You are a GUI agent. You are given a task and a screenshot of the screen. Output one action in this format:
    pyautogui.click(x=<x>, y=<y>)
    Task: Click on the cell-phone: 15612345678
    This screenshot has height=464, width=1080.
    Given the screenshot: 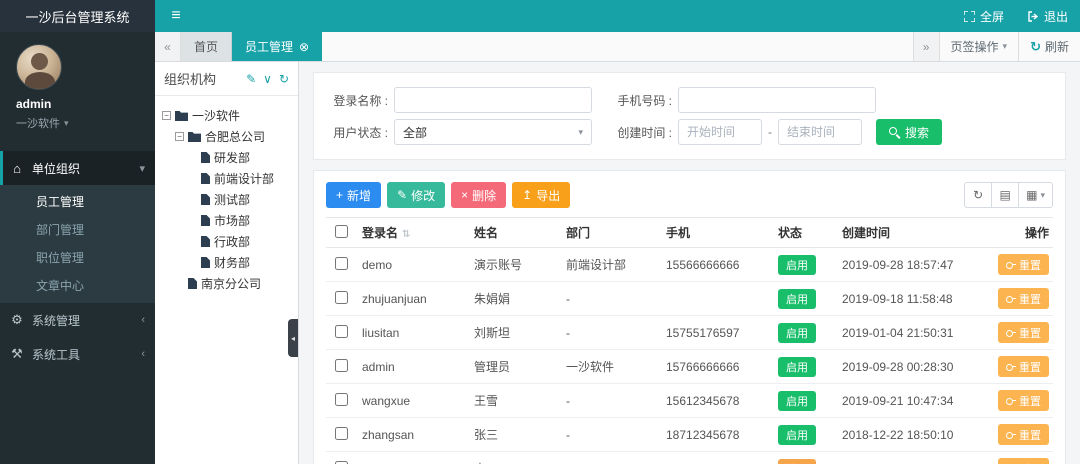 What is the action you would take?
    pyautogui.click(x=716, y=400)
    